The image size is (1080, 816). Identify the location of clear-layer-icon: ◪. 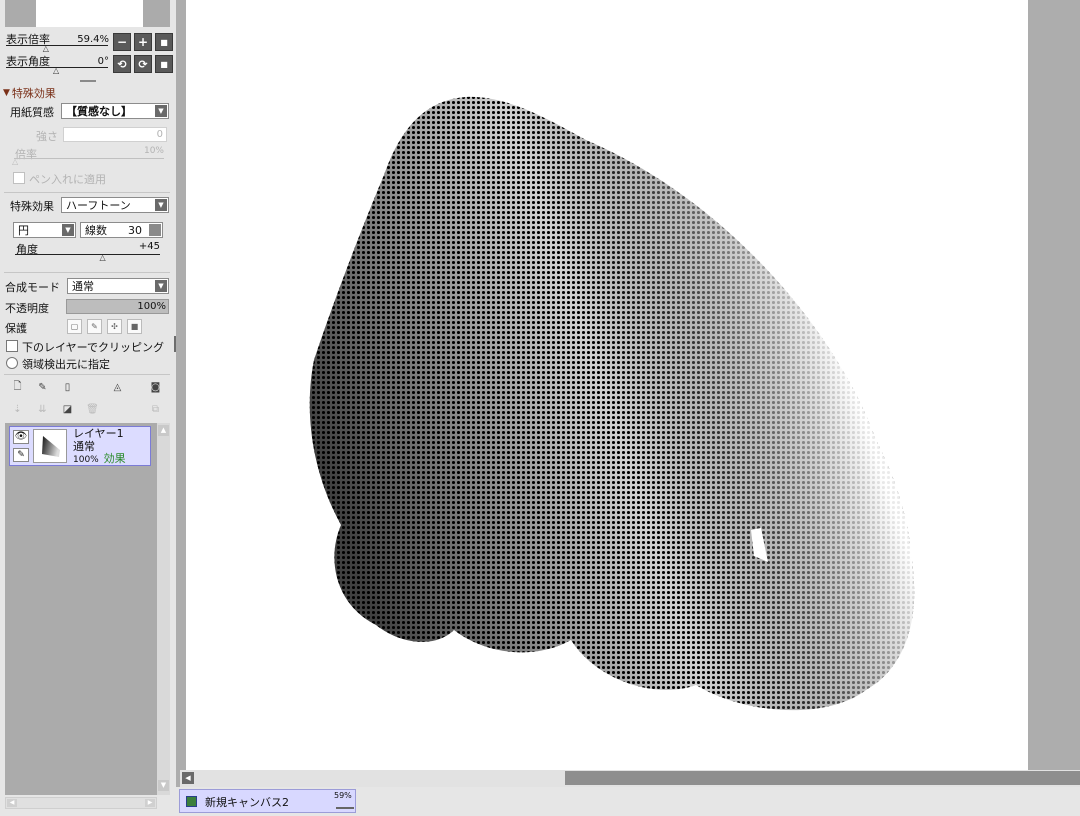
(67, 409).